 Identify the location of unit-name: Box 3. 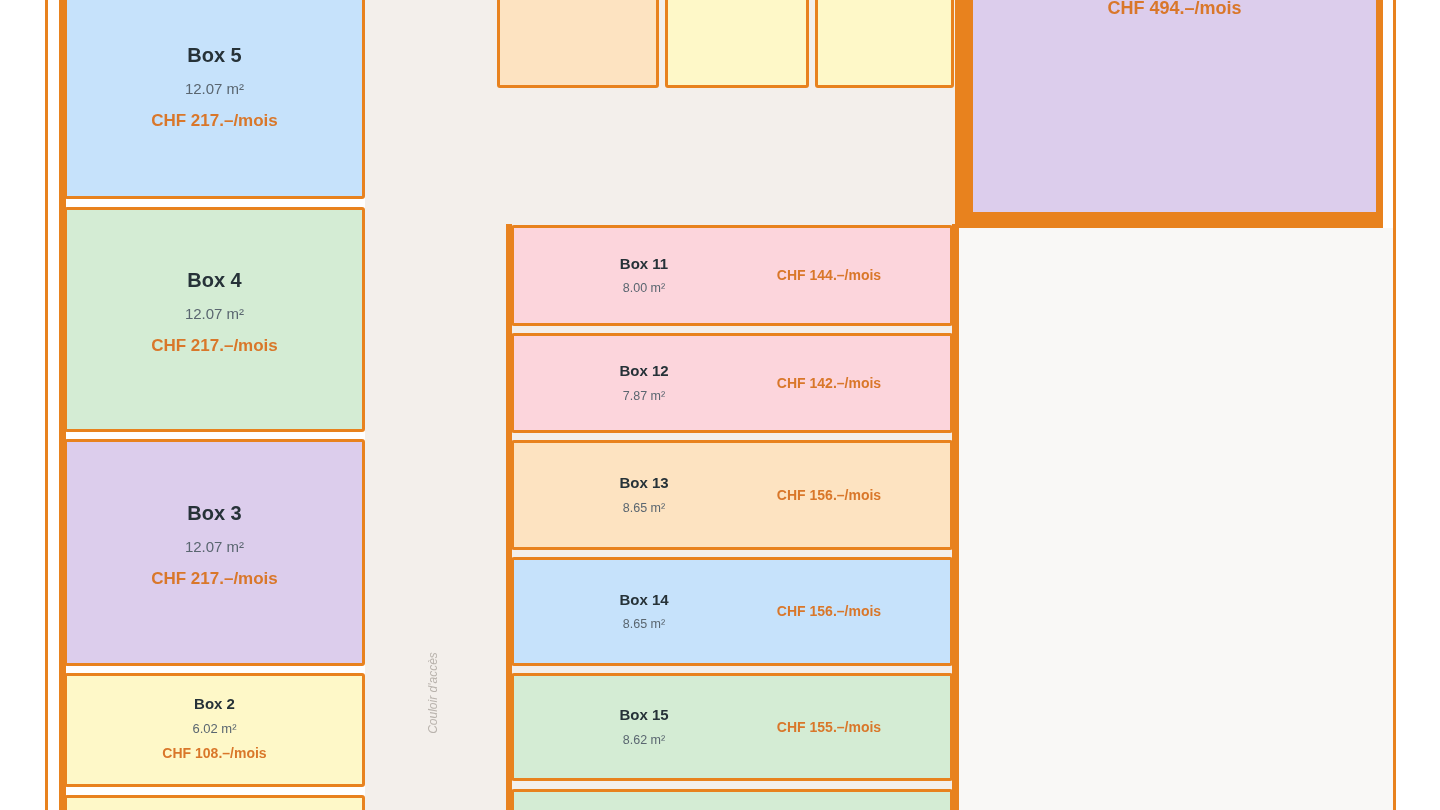
(214, 513).